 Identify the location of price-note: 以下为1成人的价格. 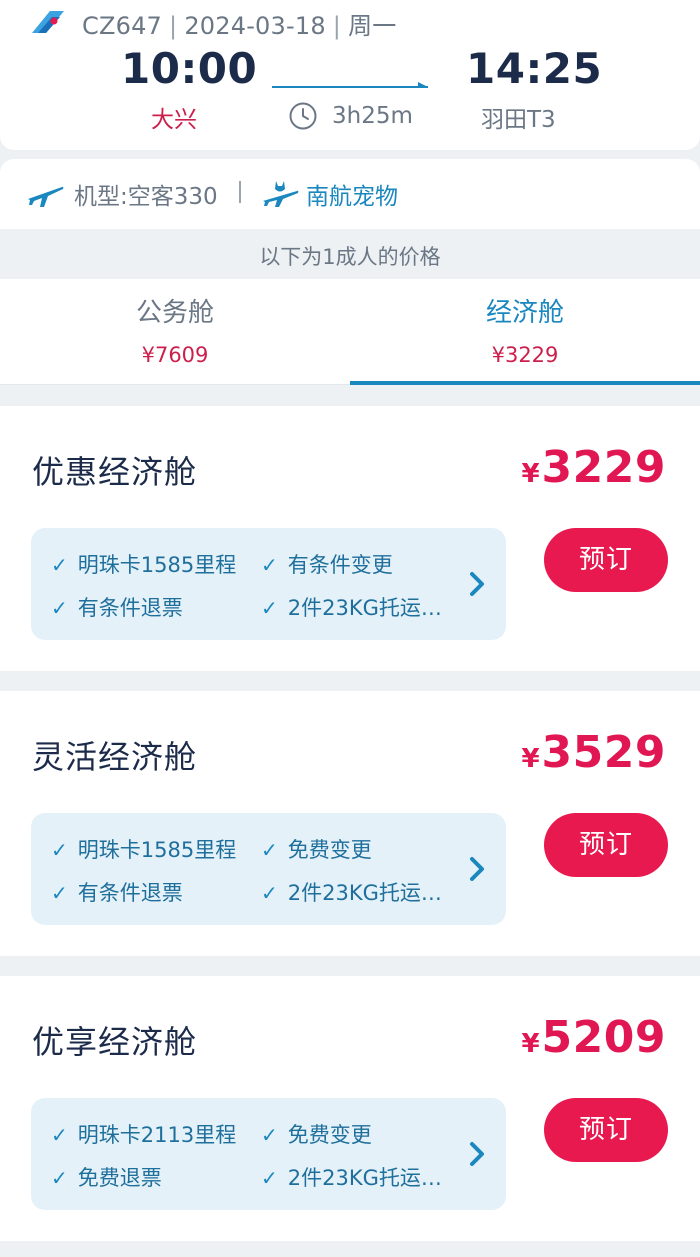
(350, 257).